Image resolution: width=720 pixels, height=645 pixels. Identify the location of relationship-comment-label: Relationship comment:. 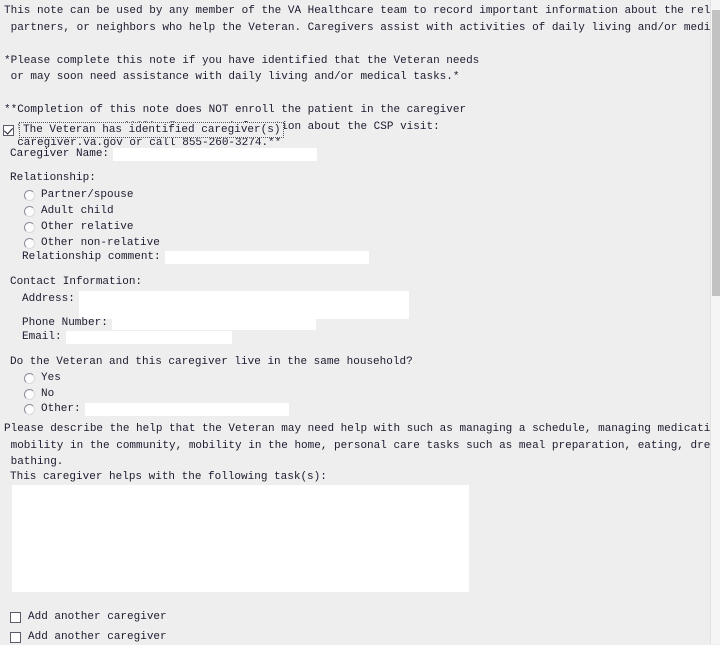
(91, 257).